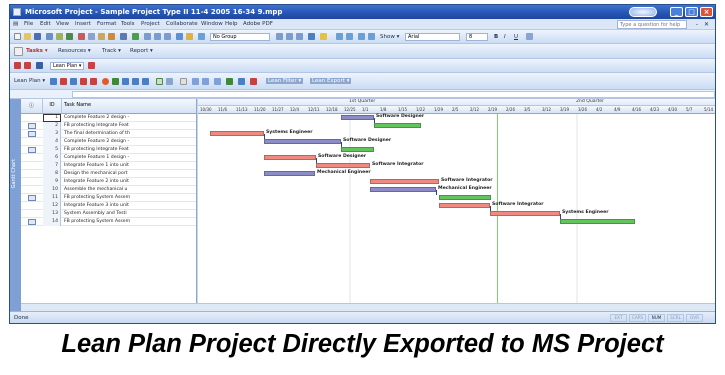 Image resolution: width=725 pixels, height=375 pixels. What do you see at coordinates (331, 81) in the screenshot?
I see `lean-export-button: Lean Export ▾` at bounding box center [331, 81].